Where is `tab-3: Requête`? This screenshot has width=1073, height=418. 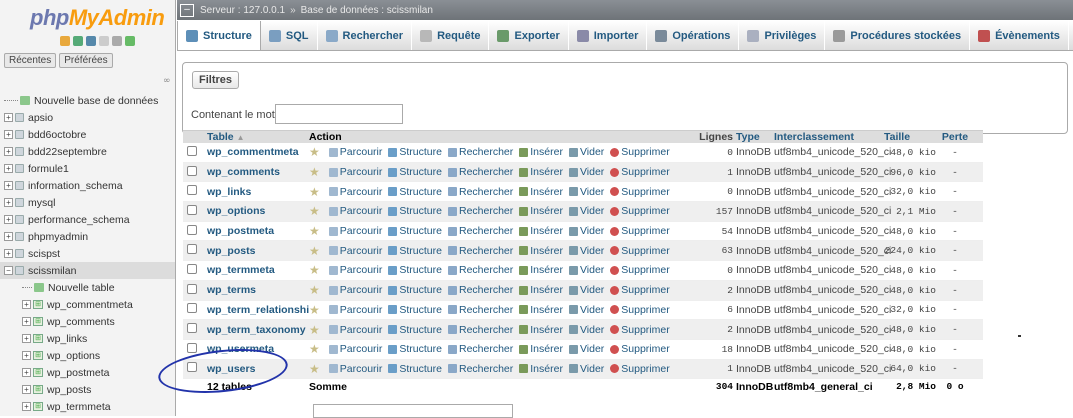
tab-3: Requête is located at coordinates (451, 35).